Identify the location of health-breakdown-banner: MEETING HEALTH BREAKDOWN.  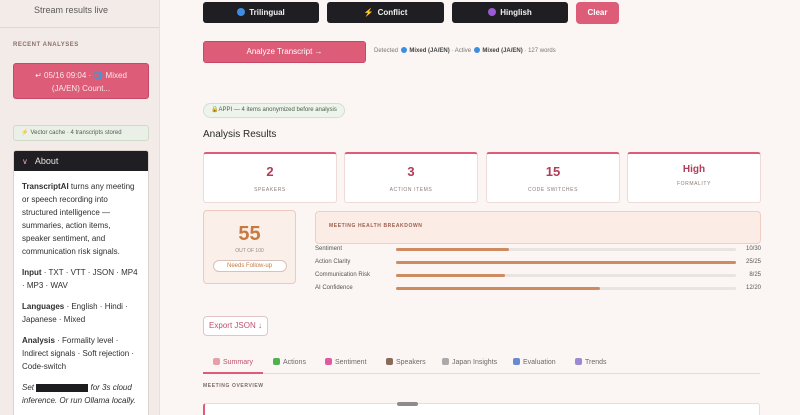
(538, 227).